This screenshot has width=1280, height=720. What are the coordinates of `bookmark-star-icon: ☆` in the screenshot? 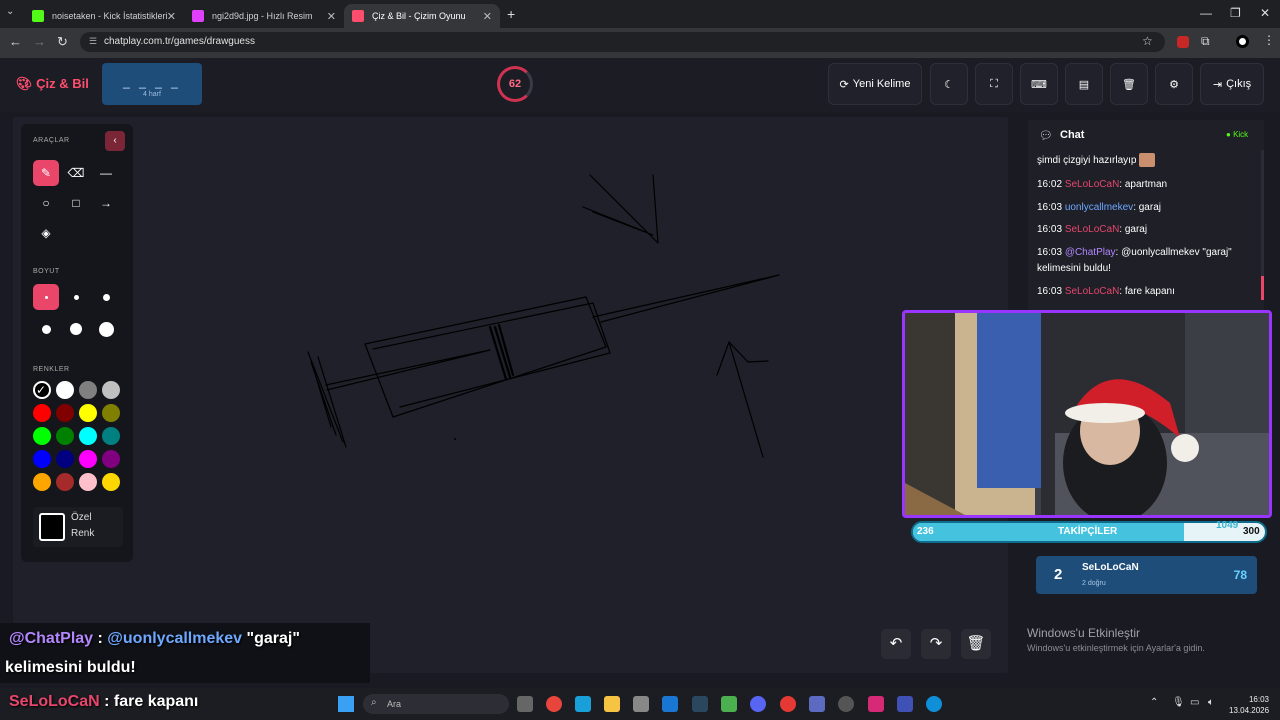 It's located at (1147, 41).